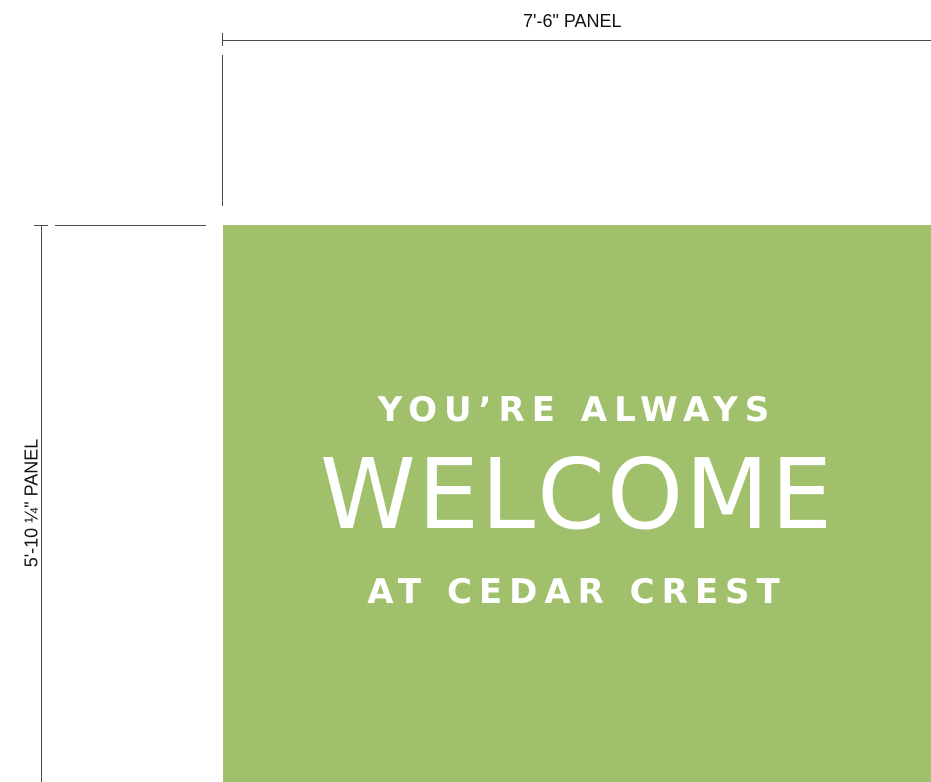 The image size is (931, 782). What do you see at coordinates (577, 494) in the screenshot?
I see `headline-main: WELCOME` at bounding box center [577, 494].